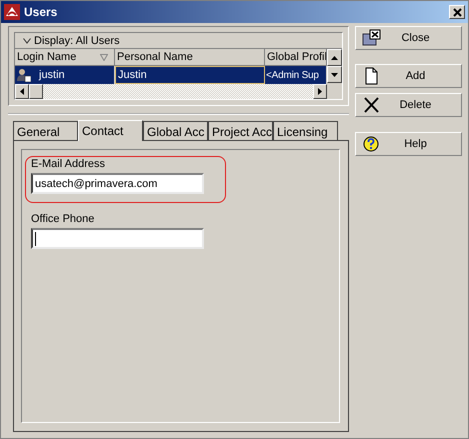  What do you see at coordinates (190, 75) in the screenshot?
I see `table-cell: Justin` at bounding box center [190, 75].